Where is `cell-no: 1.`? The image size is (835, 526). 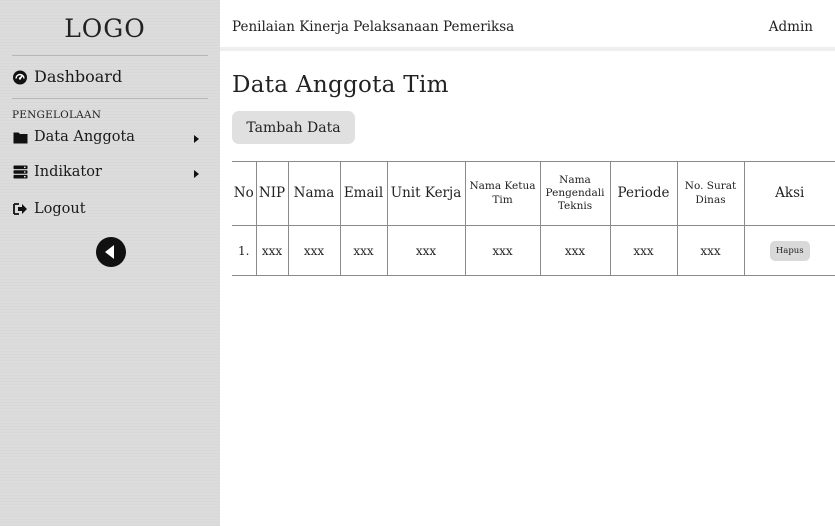
cell-no: 1. is located at coordinates (244, 250).